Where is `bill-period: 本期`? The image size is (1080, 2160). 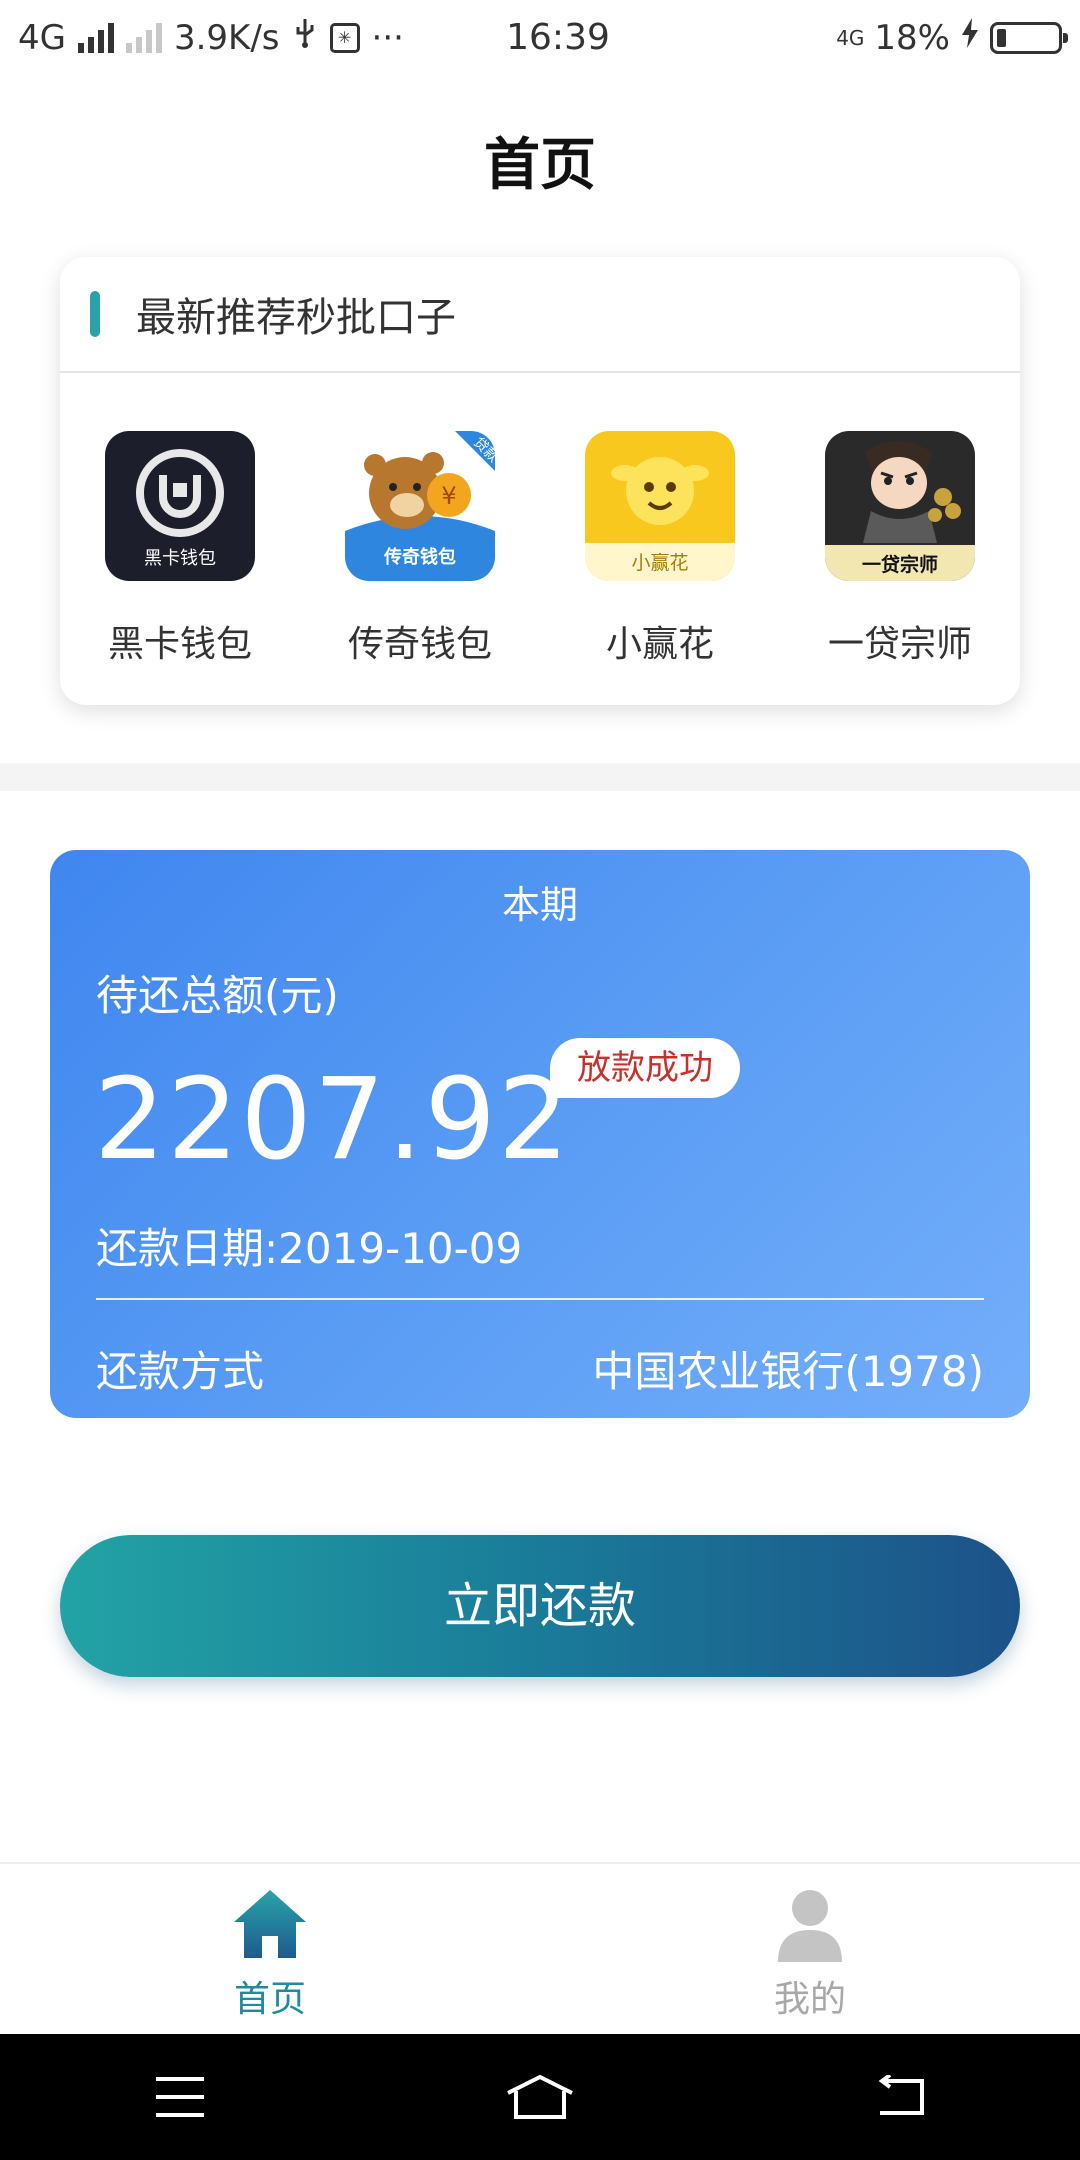 bill-period: 本期 is located at coordinates (539, 905).